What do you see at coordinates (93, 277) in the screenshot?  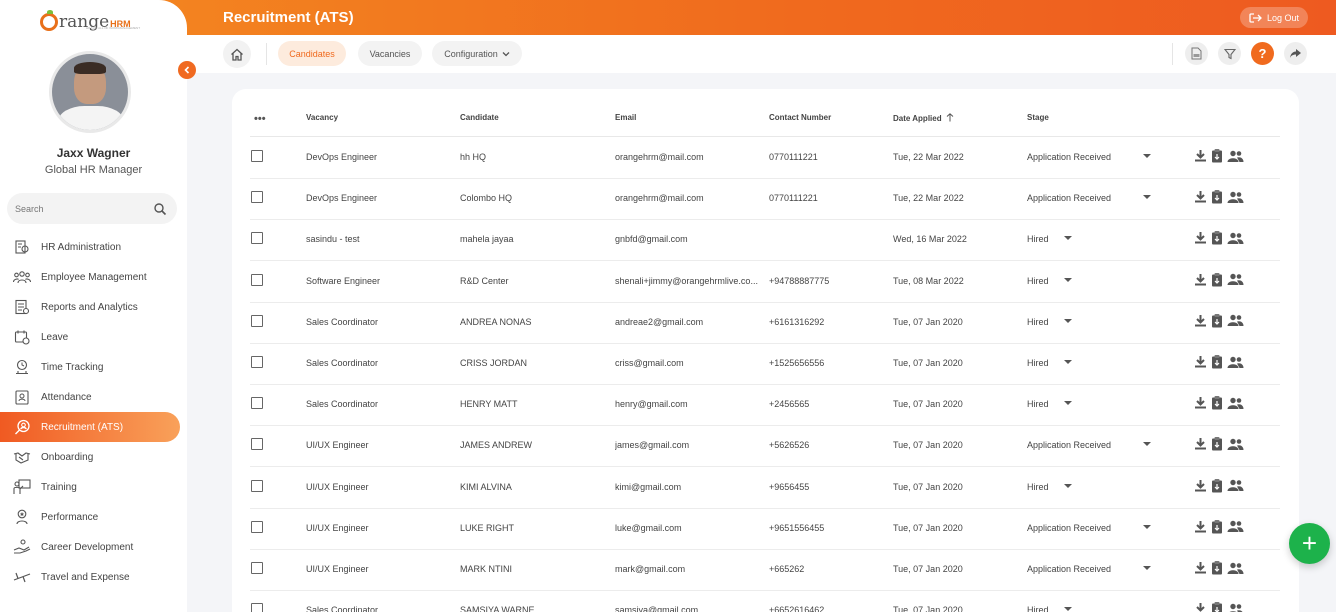 I see `sidebar-item-employee-management: Employee Management` at bounding box center [93, 277].